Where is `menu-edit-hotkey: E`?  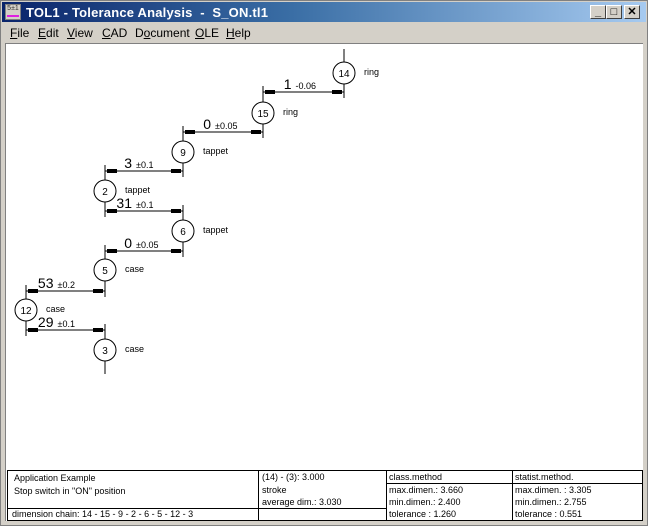
menu-edit-hotkey: E is located at coordinates (42, 33).